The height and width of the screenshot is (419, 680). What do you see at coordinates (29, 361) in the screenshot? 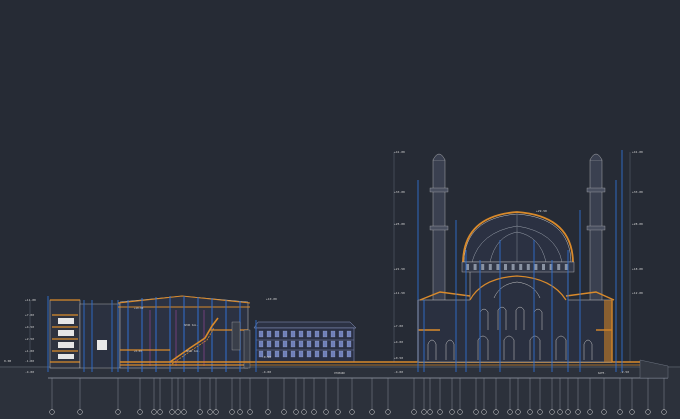
I see `elev-label: -1.00` at bounding box center [29, 361].